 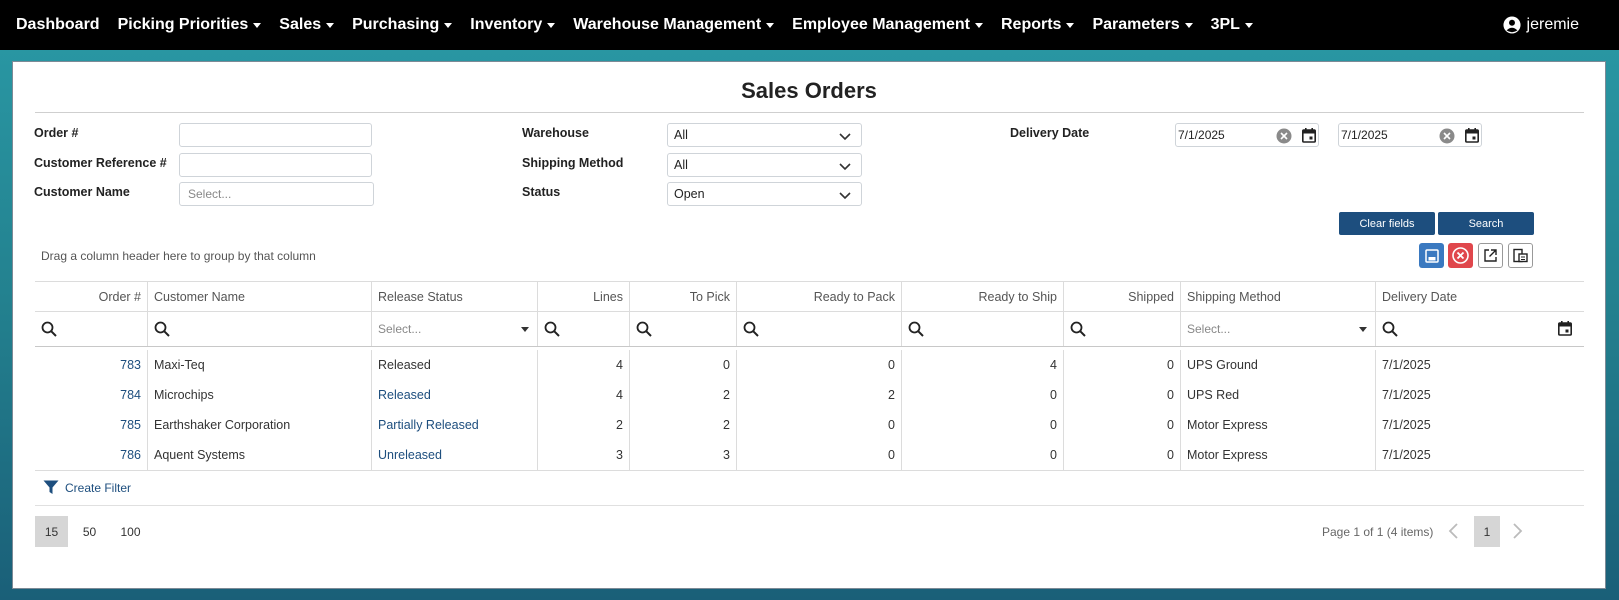 I want to click on filter-ready-to-ship, so click(x=983, y=329).